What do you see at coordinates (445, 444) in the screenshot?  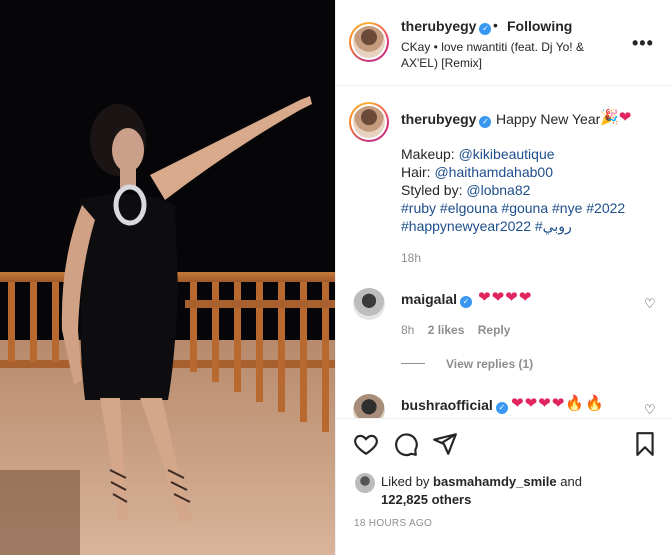 I see `share-icon` at bounding box center [445, 444].